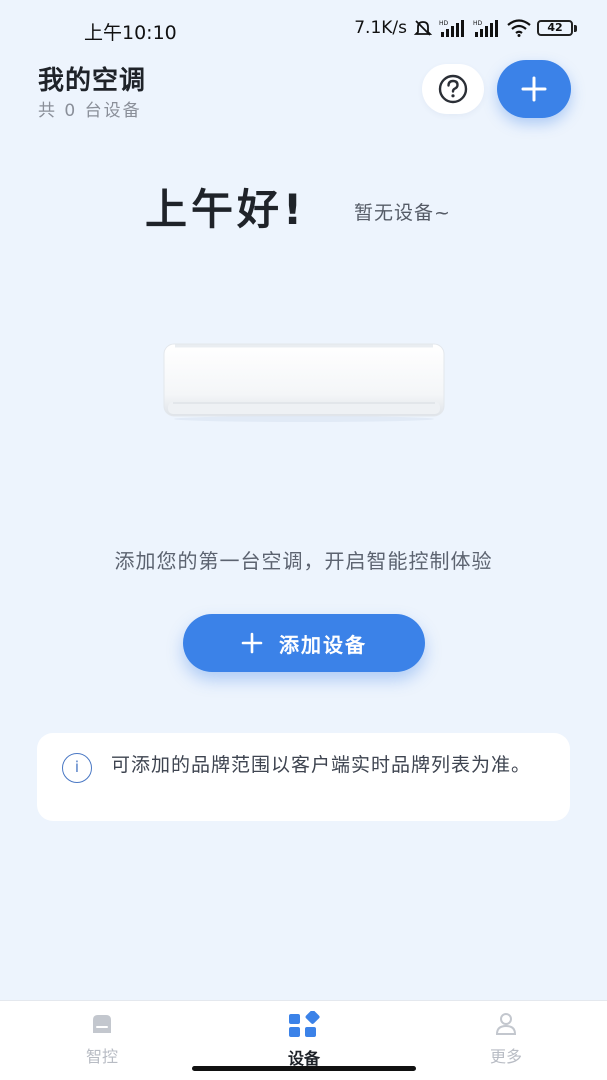 This screenshot has height=1080, width=607. Describe the element at coordinates (102, 1024) in the screenshot. I see `router-icon` at that location.